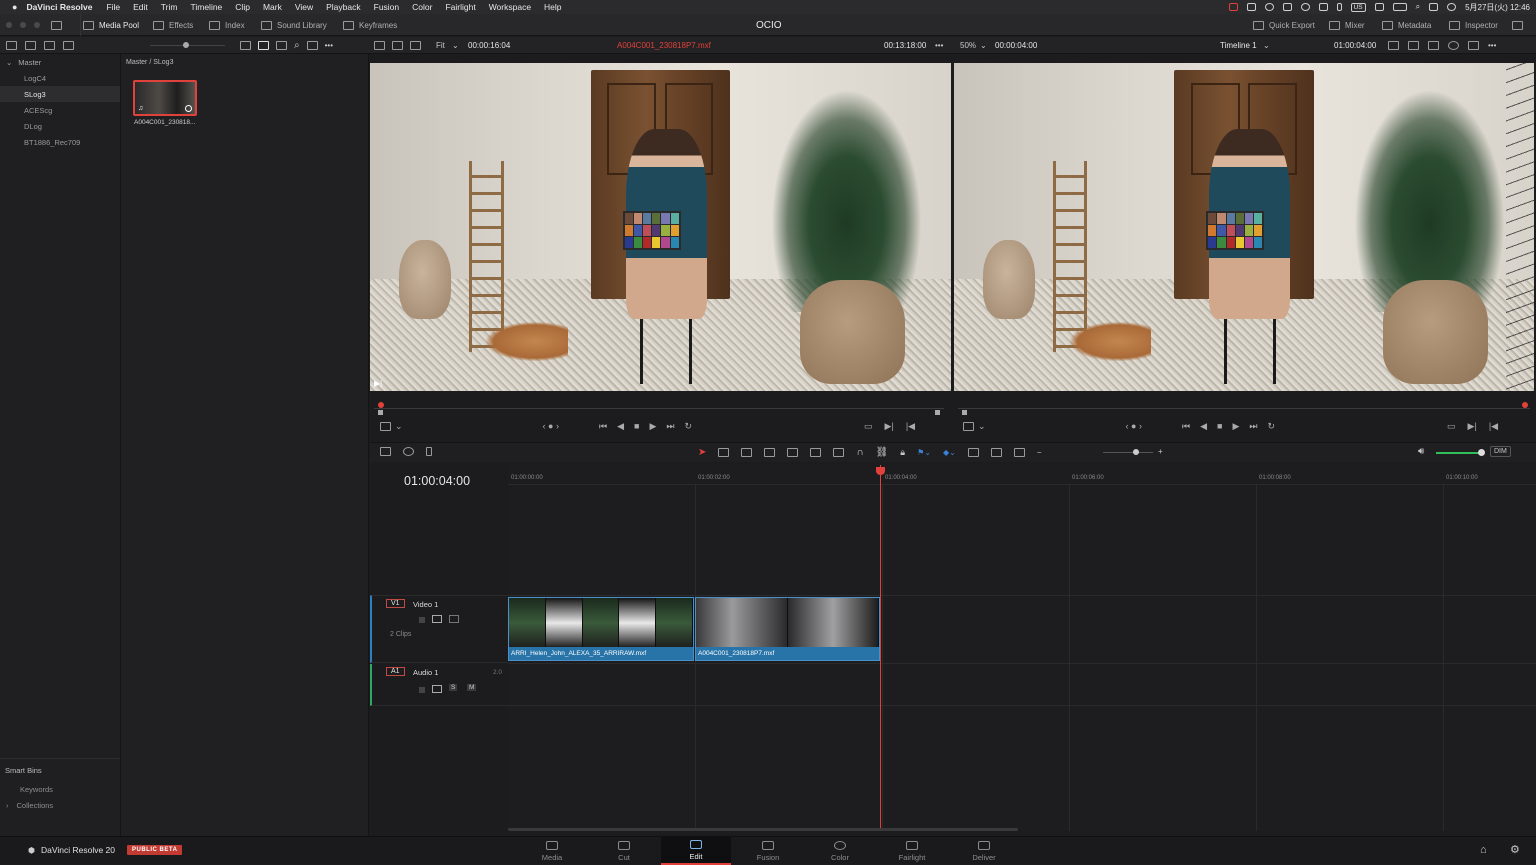 This screenshot has width=1536, height=865. Describe the element at coordinates (859, 452) in the screenshot. I see `snapping-icon: ∩` at that location.